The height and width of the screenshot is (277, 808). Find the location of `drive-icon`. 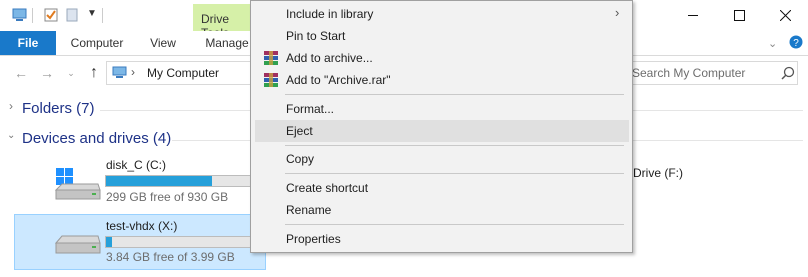

drive-icon is located at coordinates (77, 244).